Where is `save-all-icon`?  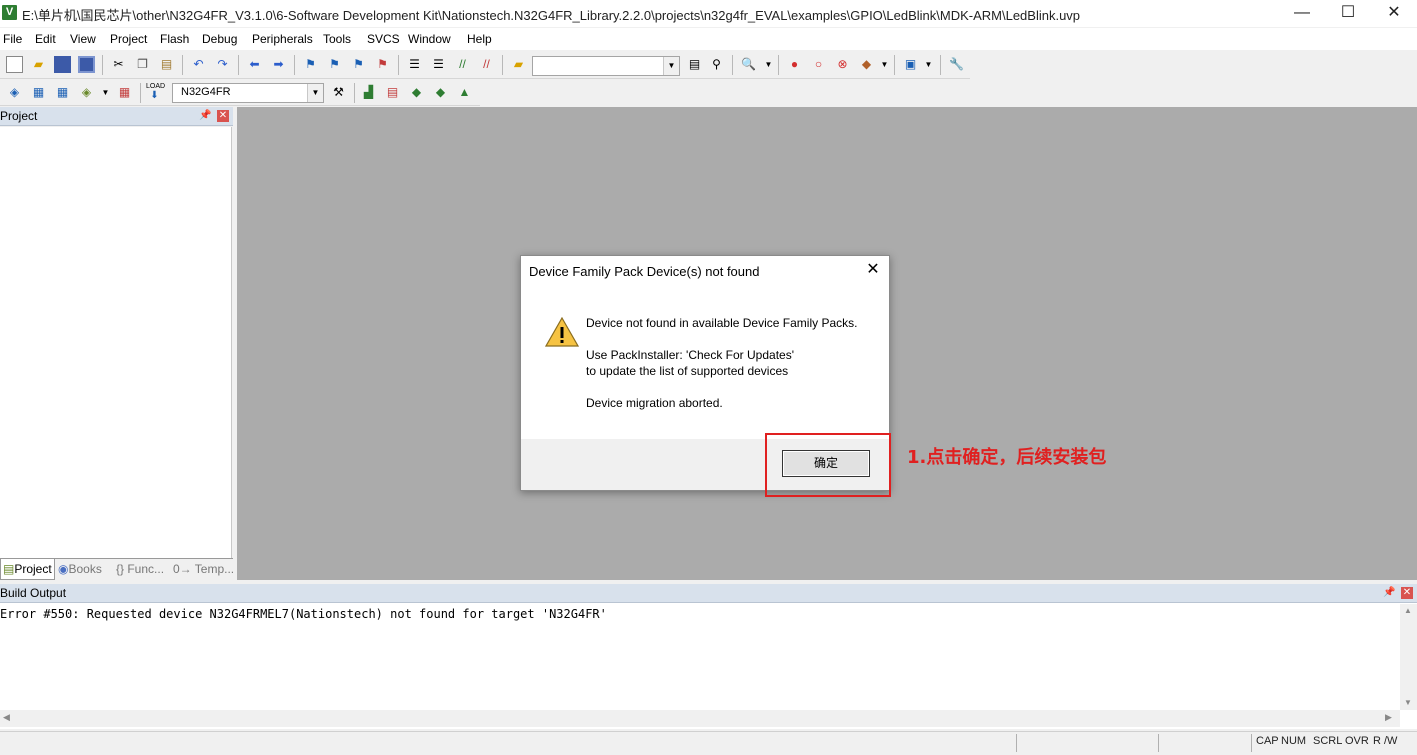
save-all-icon is located at coordinates (86, 64).